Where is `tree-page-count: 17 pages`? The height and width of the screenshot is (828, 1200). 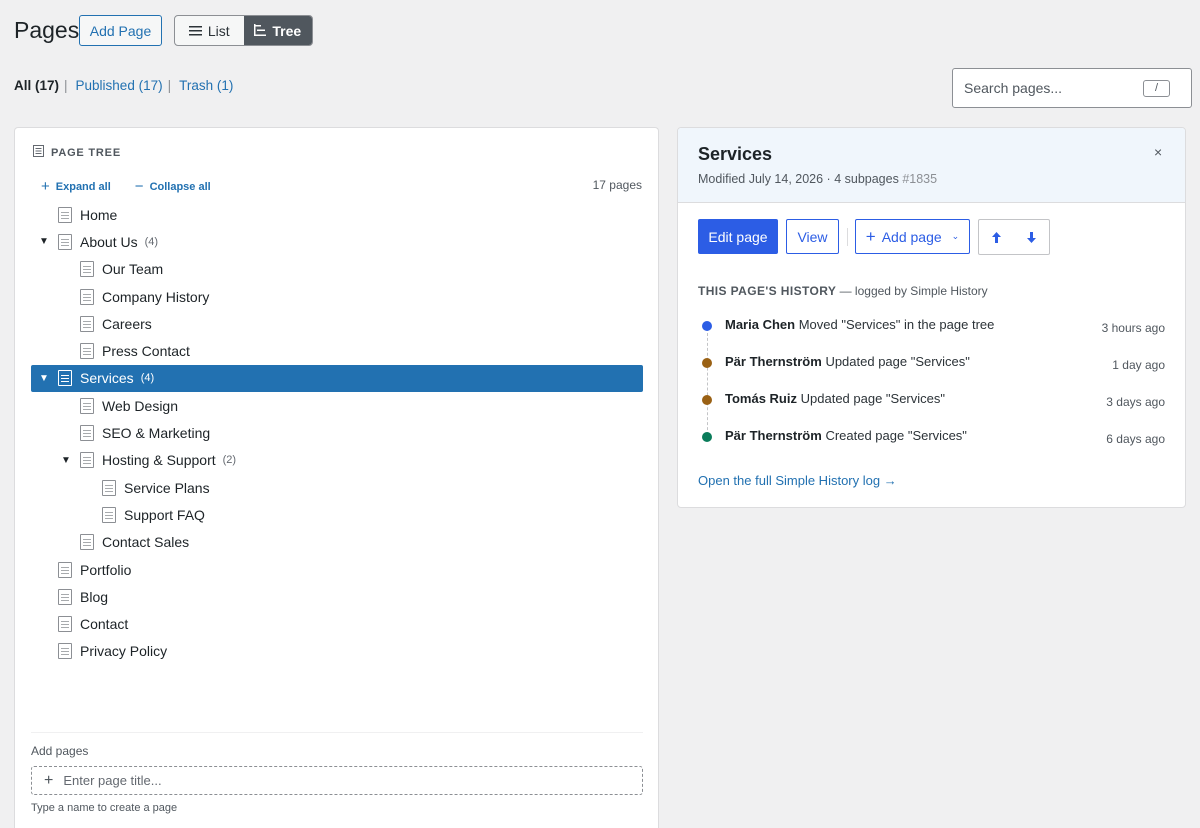
tree-page-count: 17 pages is located at coordinates (617, 185).